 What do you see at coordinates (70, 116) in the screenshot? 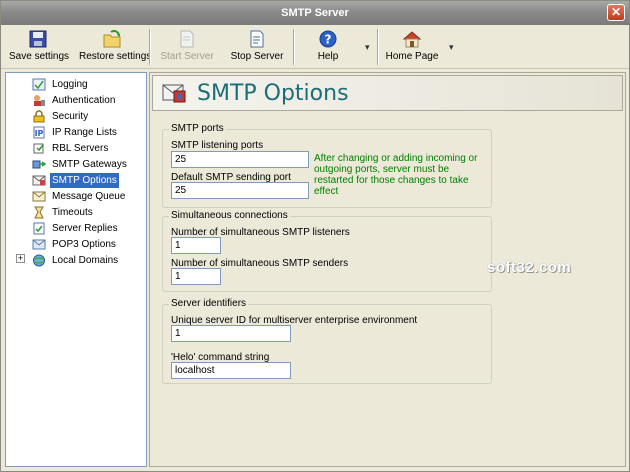
I see `nav-label: Security` at bounding box center [70, 116].